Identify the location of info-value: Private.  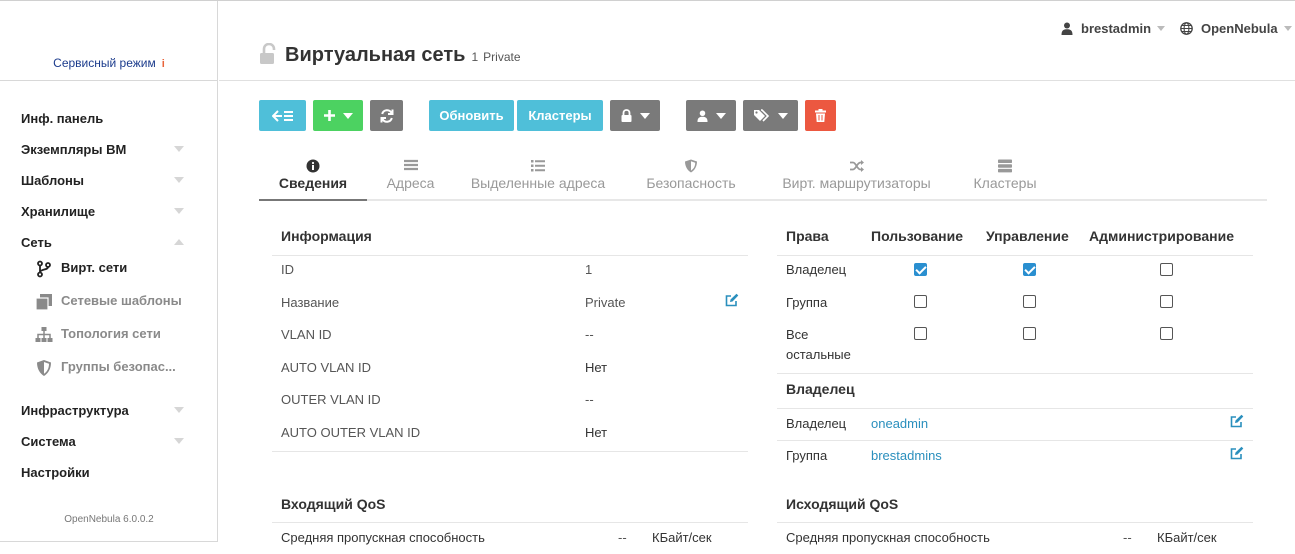
(605, 302).